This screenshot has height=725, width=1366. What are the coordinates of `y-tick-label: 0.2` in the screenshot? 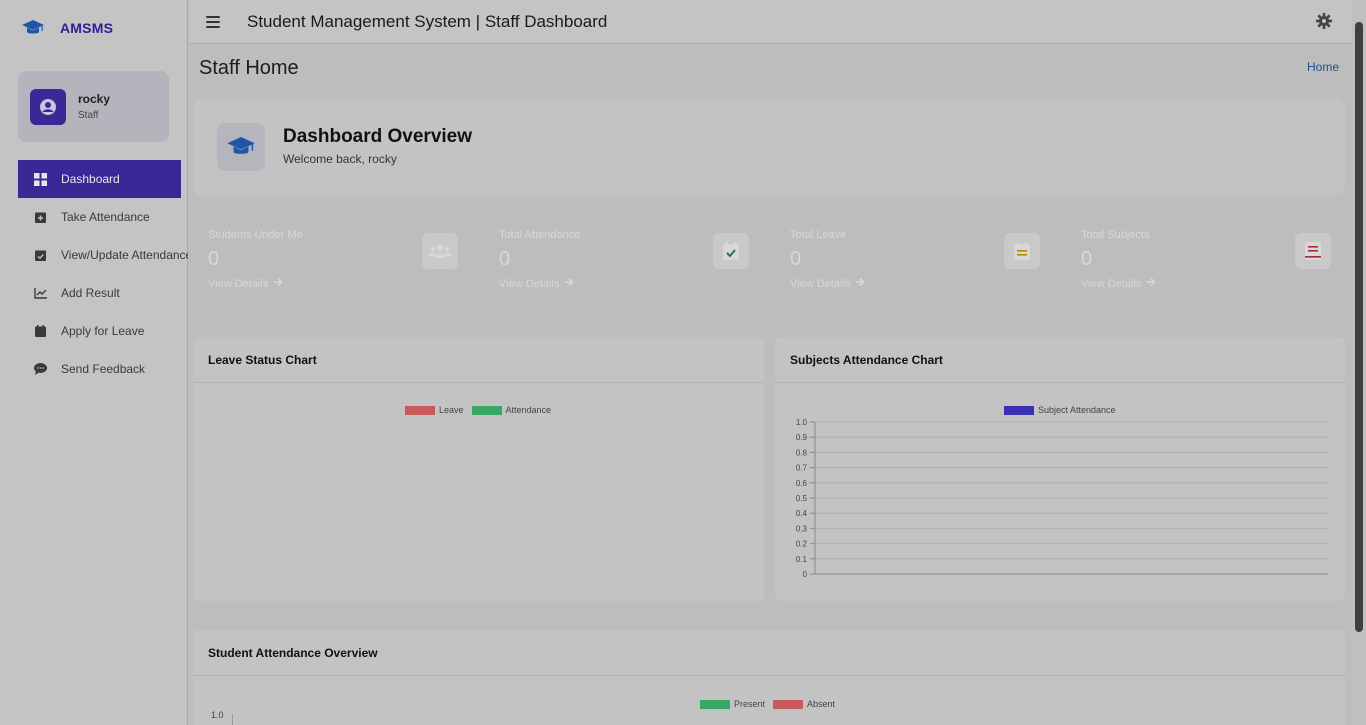 It's located at (802, 544).